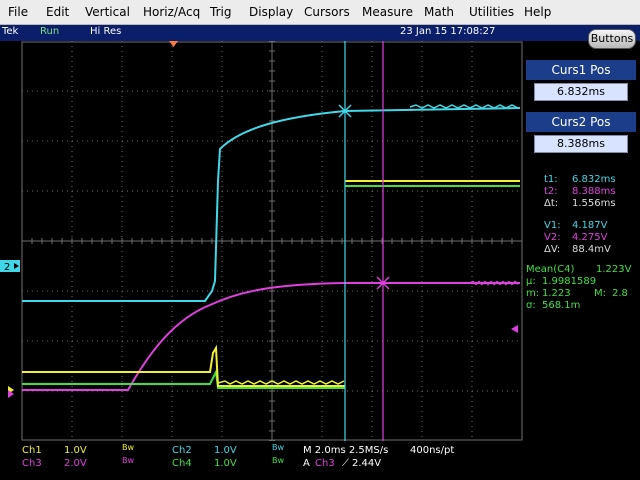 Image resolution: width=640 pixels, height=480 pixels. I want to click on ch2-bw-badge: Bw, so click(278, 447).